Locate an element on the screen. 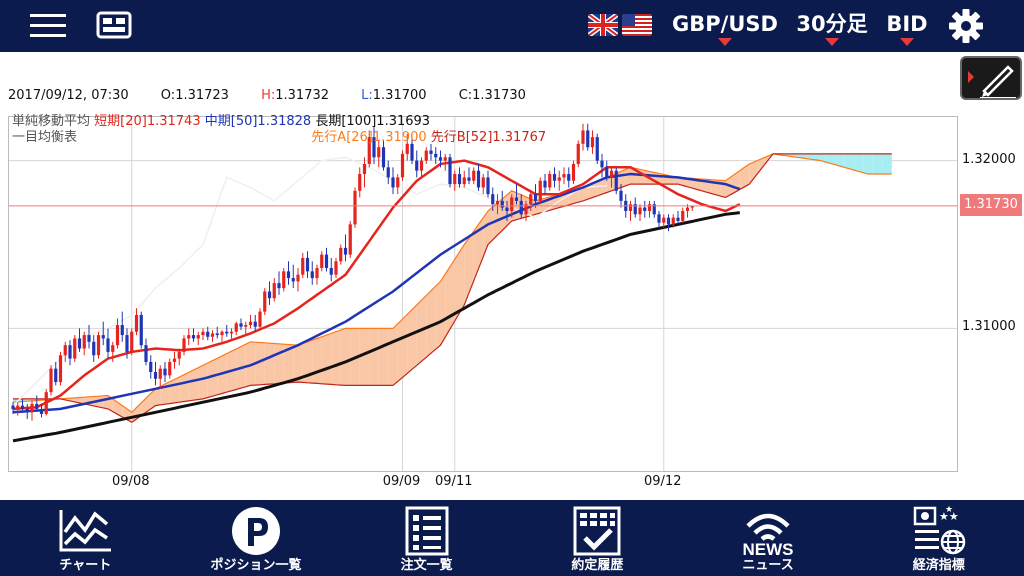 This screenshot has height=576, width=1024. time-tick-label: 09/12 is located at coordinates (663, 481).